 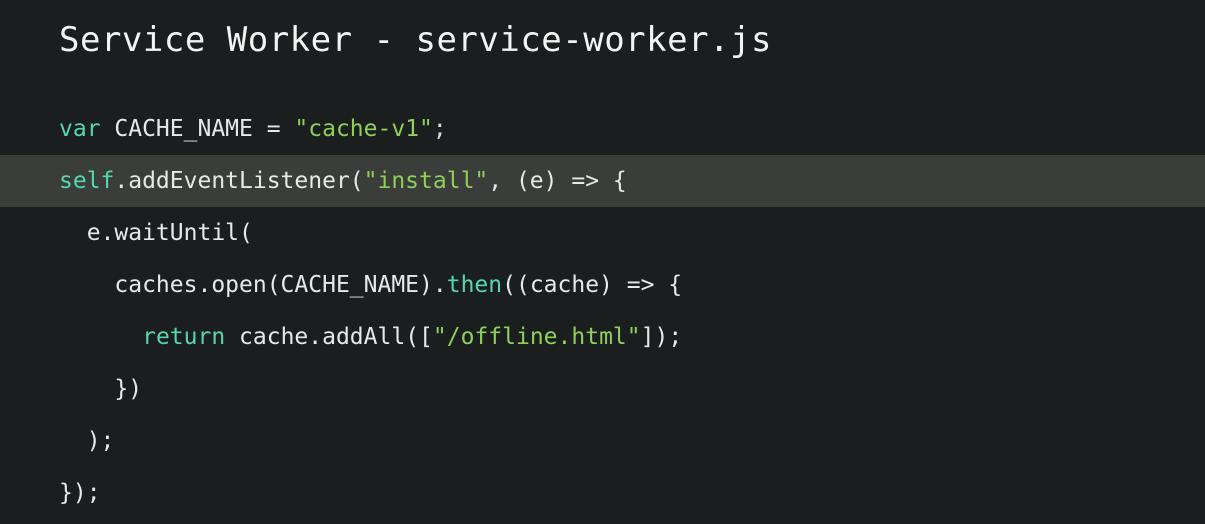 I want to click on code-token: "cache-v1", so click(x=363, y=129).